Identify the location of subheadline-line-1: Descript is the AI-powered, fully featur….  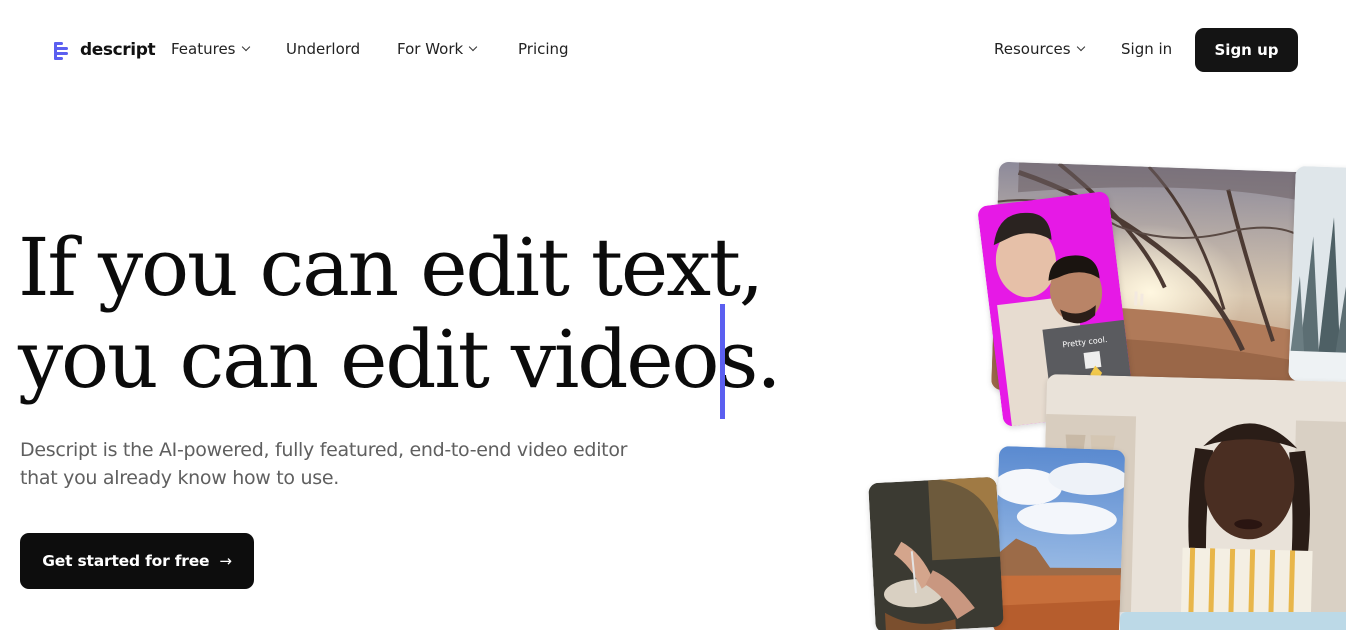
(324, 450).